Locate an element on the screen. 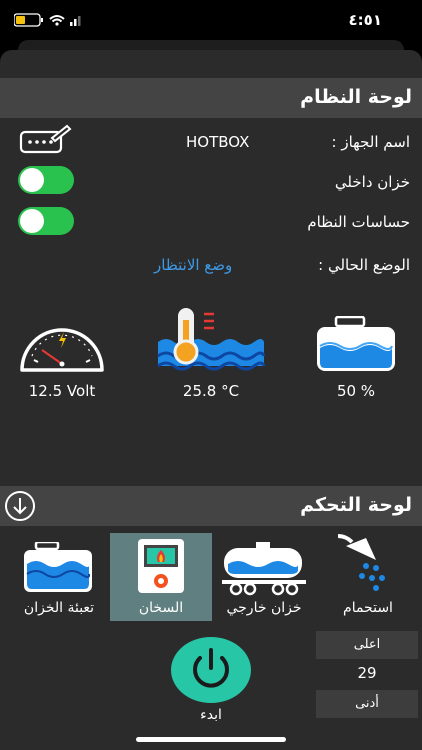 The image size is (422, 750). external-tank-icon is located at coordinates (264, 569).